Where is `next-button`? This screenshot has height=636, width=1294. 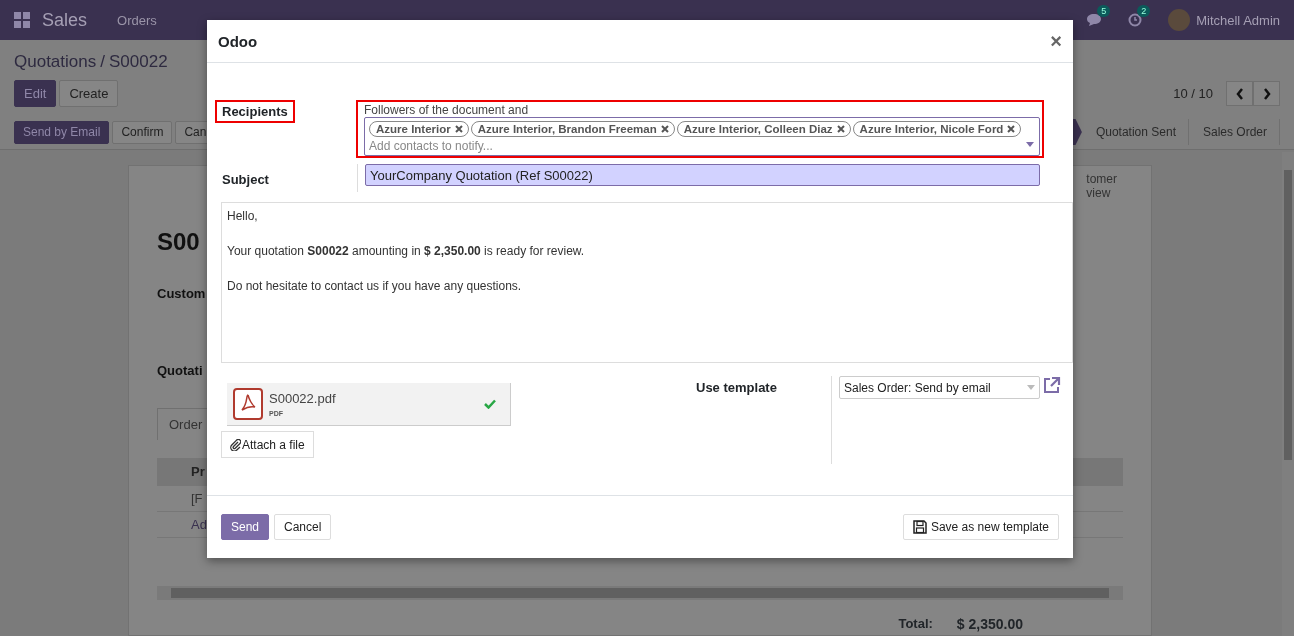 next-button is located at coordinates (1266, 93).